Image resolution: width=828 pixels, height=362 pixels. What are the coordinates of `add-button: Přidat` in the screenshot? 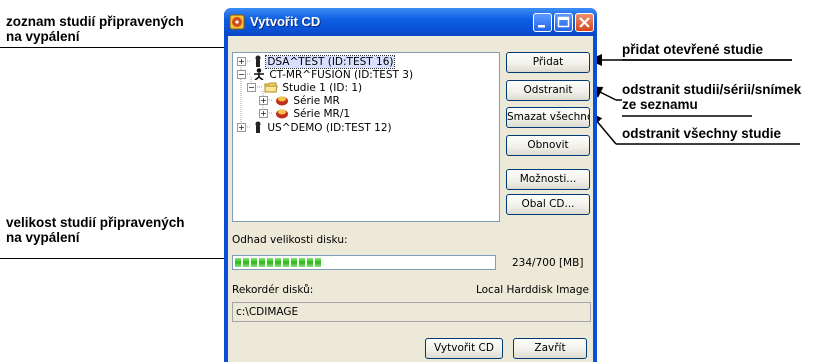 It's located at (548, 62).